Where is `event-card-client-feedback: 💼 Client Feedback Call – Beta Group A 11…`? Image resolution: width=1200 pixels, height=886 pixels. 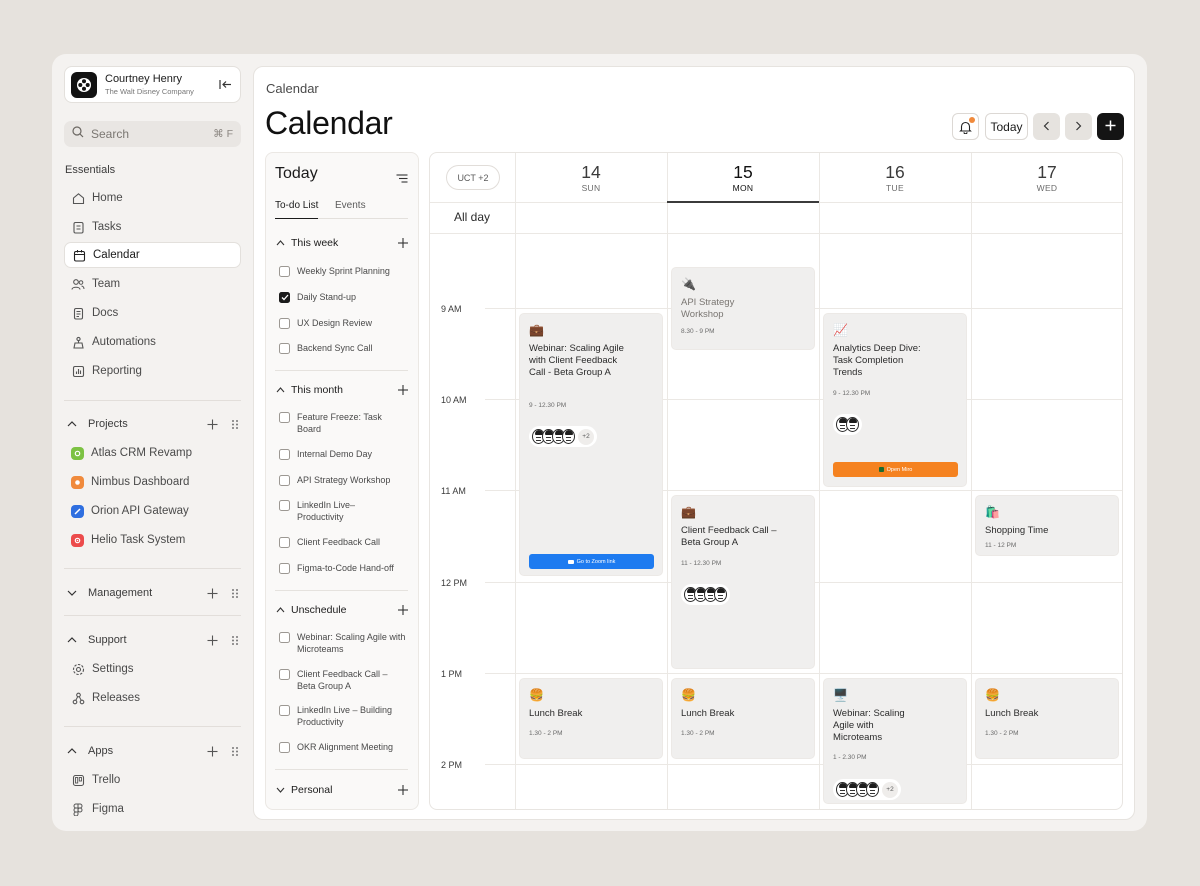
event-card-client-feedback: 💼 Client Feedback Call – Beta Group A 11… is located at coordinates (743, 582).